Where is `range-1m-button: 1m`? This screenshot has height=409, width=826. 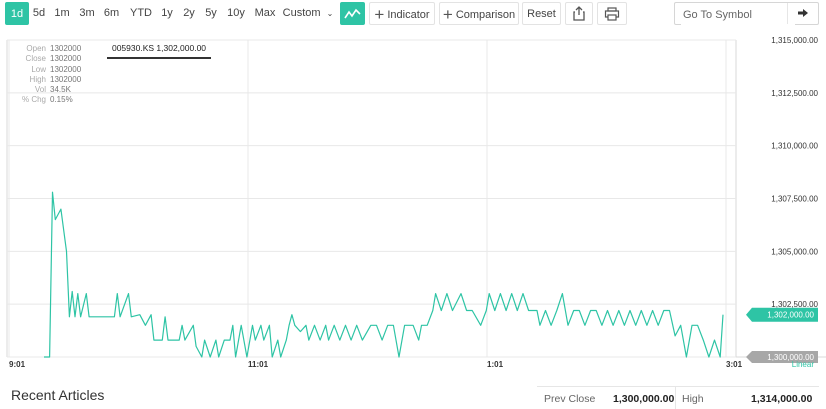
range-1m-button: 1m is located at coordinates (62, 13).